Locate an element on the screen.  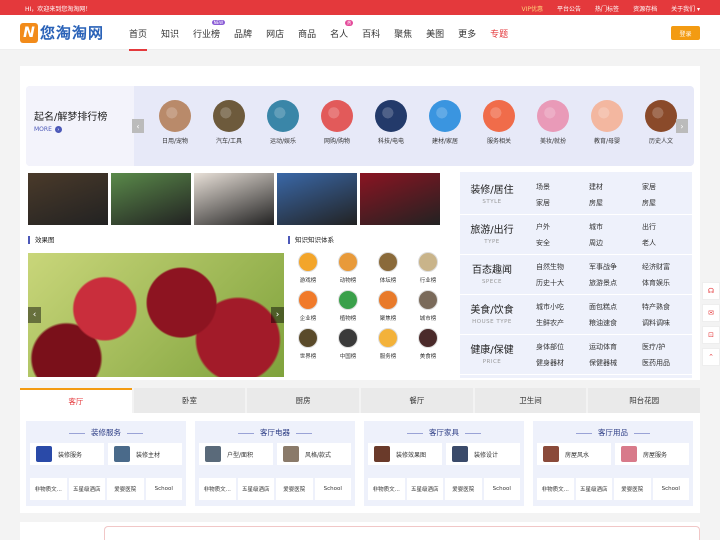
knowledge-item: 行业榜 is located at coordinates (428, 268).